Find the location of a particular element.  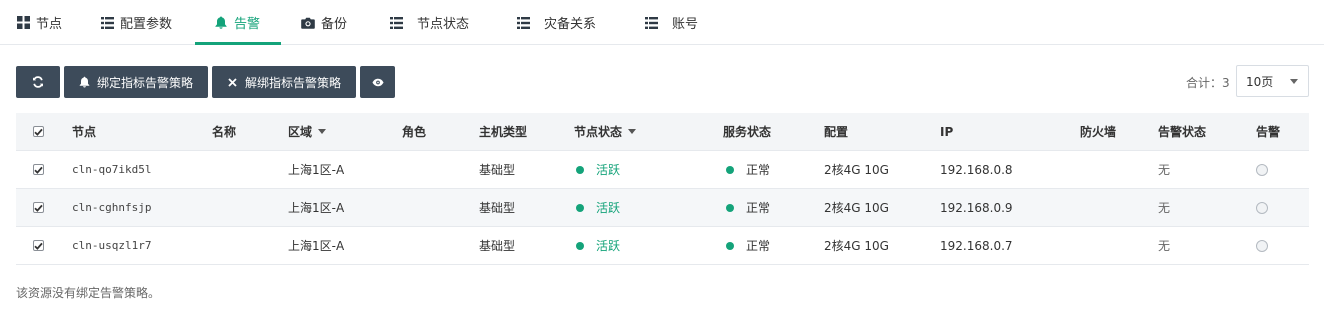

node-id: cln-cghnfsjp is located at coordinates (111, 207).